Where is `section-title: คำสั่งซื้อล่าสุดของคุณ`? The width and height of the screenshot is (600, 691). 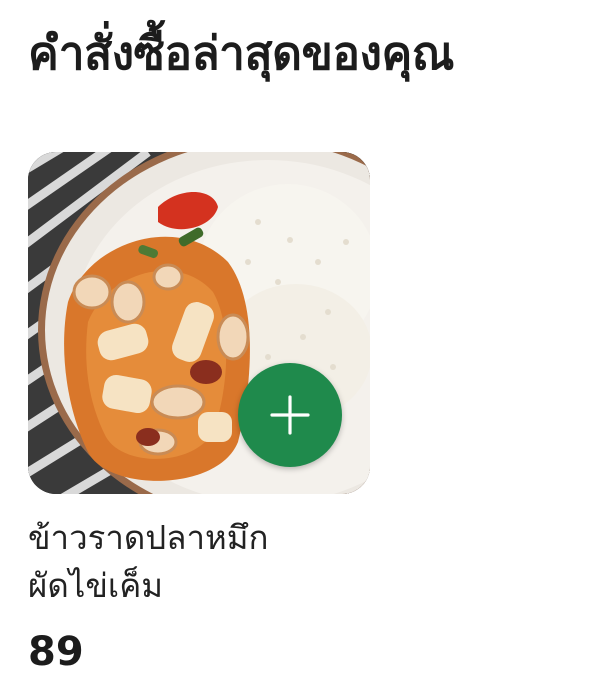 section-title: คำสั่งซื้อล่าสุดของคุณ is located at coordinates (241, 53).